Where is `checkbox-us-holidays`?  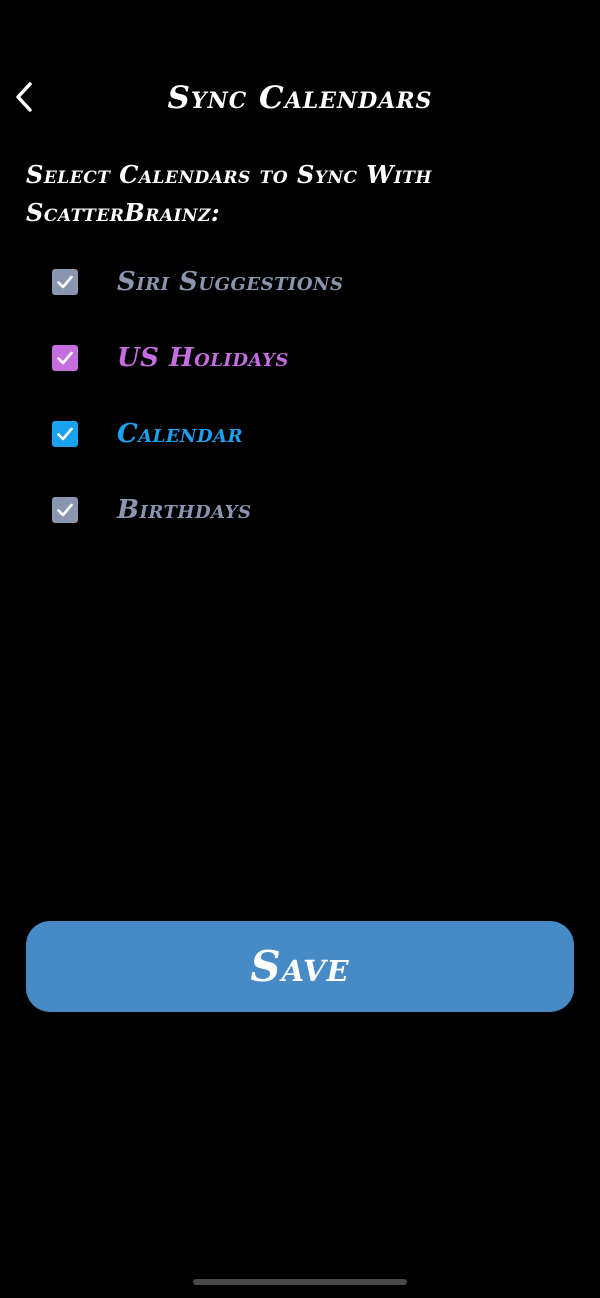 checkbox-us-holidays is located at coordinates (65, 358).